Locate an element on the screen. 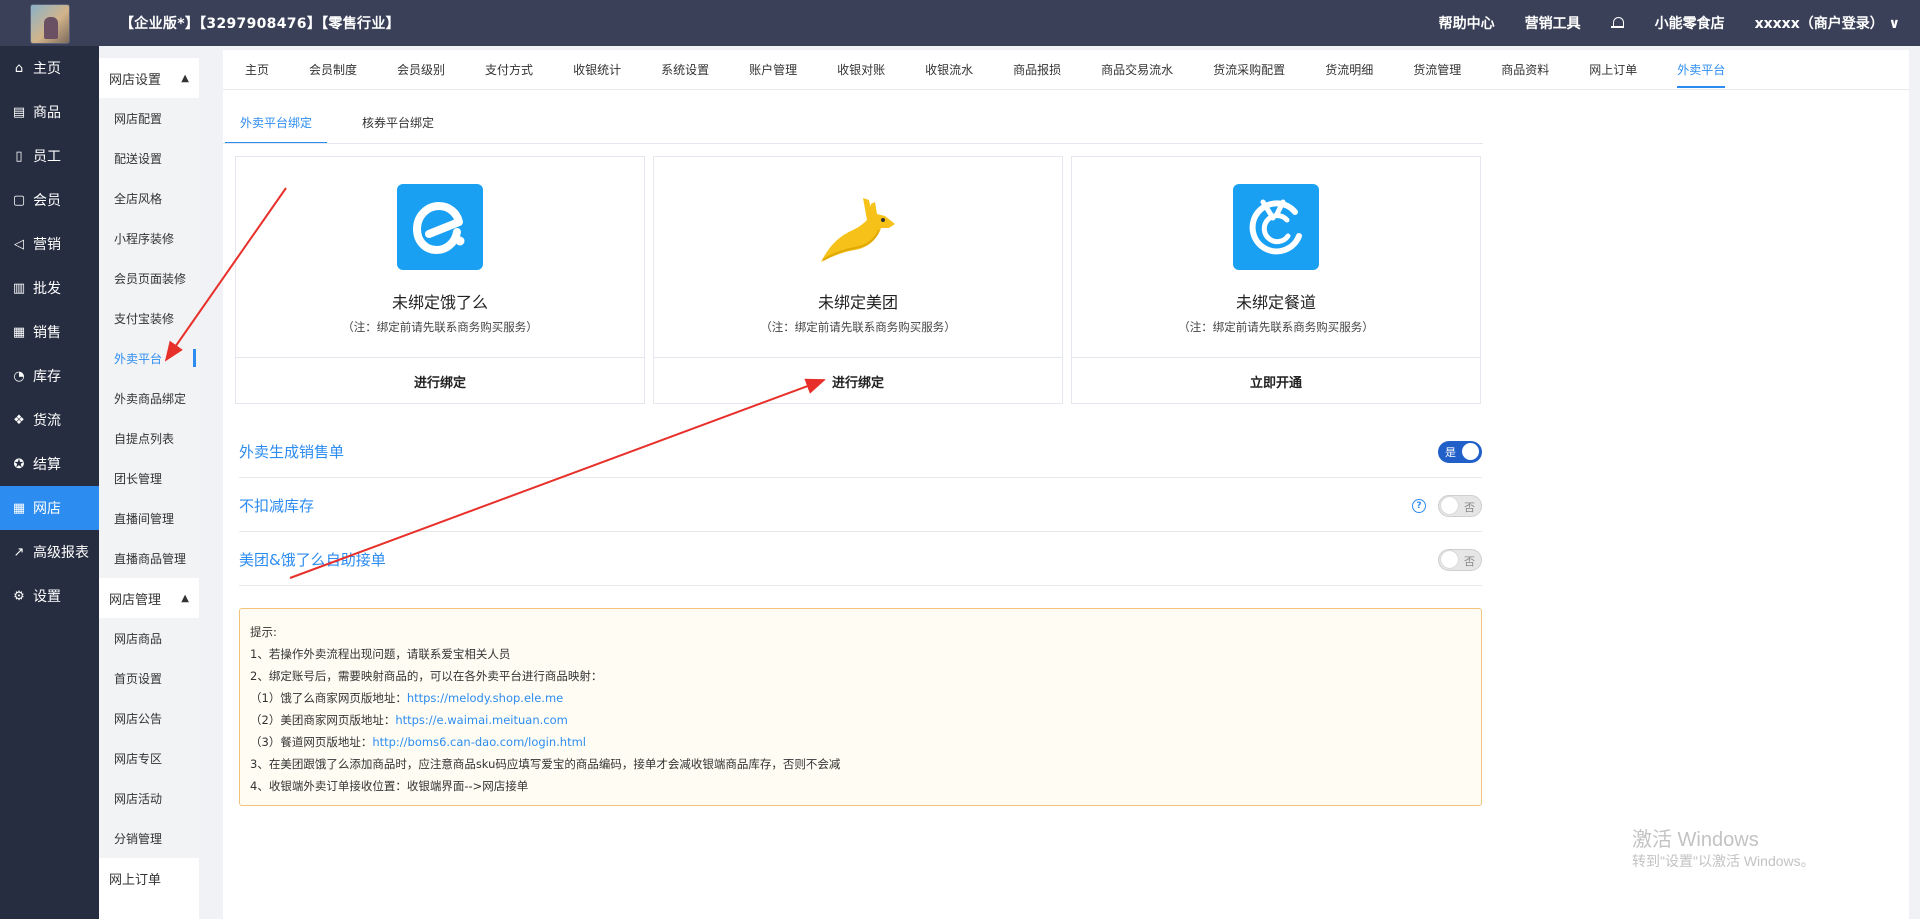 The height and width of the screenshot is (919, 1920). platform-note: （注：绑定前请先联系商务购买服务） is located at coordinates (858, 327).